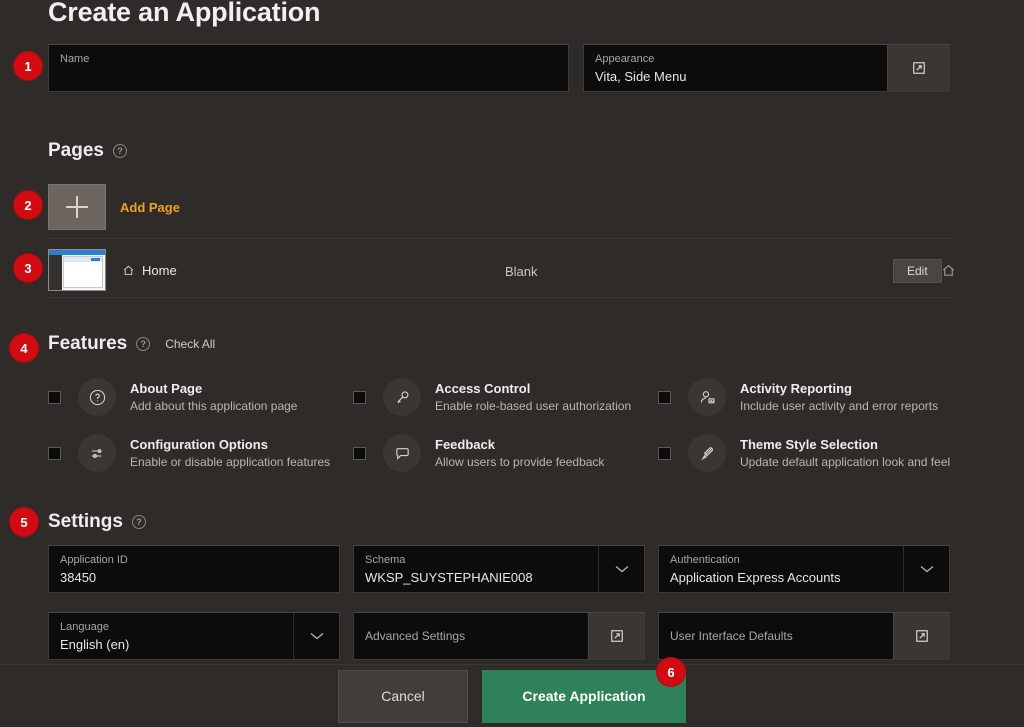 Image resolution: width=1024 pixels, height=727 pixels. What do you see at coordinates (449, 577) in the screenshot?
I see `field-value: WKSP_SUYSTEPHANIE008` at bounding box center [449, 577].